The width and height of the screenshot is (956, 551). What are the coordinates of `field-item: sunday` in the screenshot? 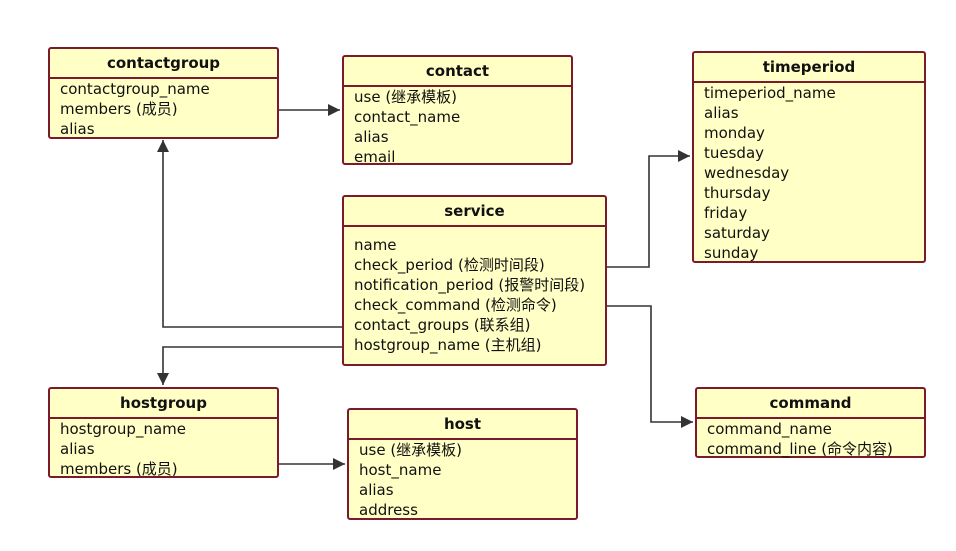 It's located at (731, 253).